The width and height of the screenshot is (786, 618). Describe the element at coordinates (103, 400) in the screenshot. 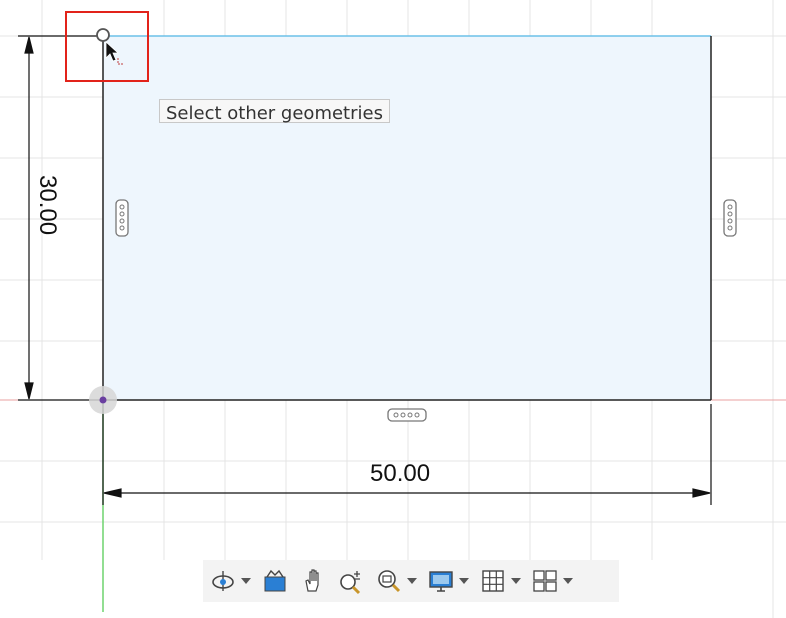

I see `origin-point` at that location.